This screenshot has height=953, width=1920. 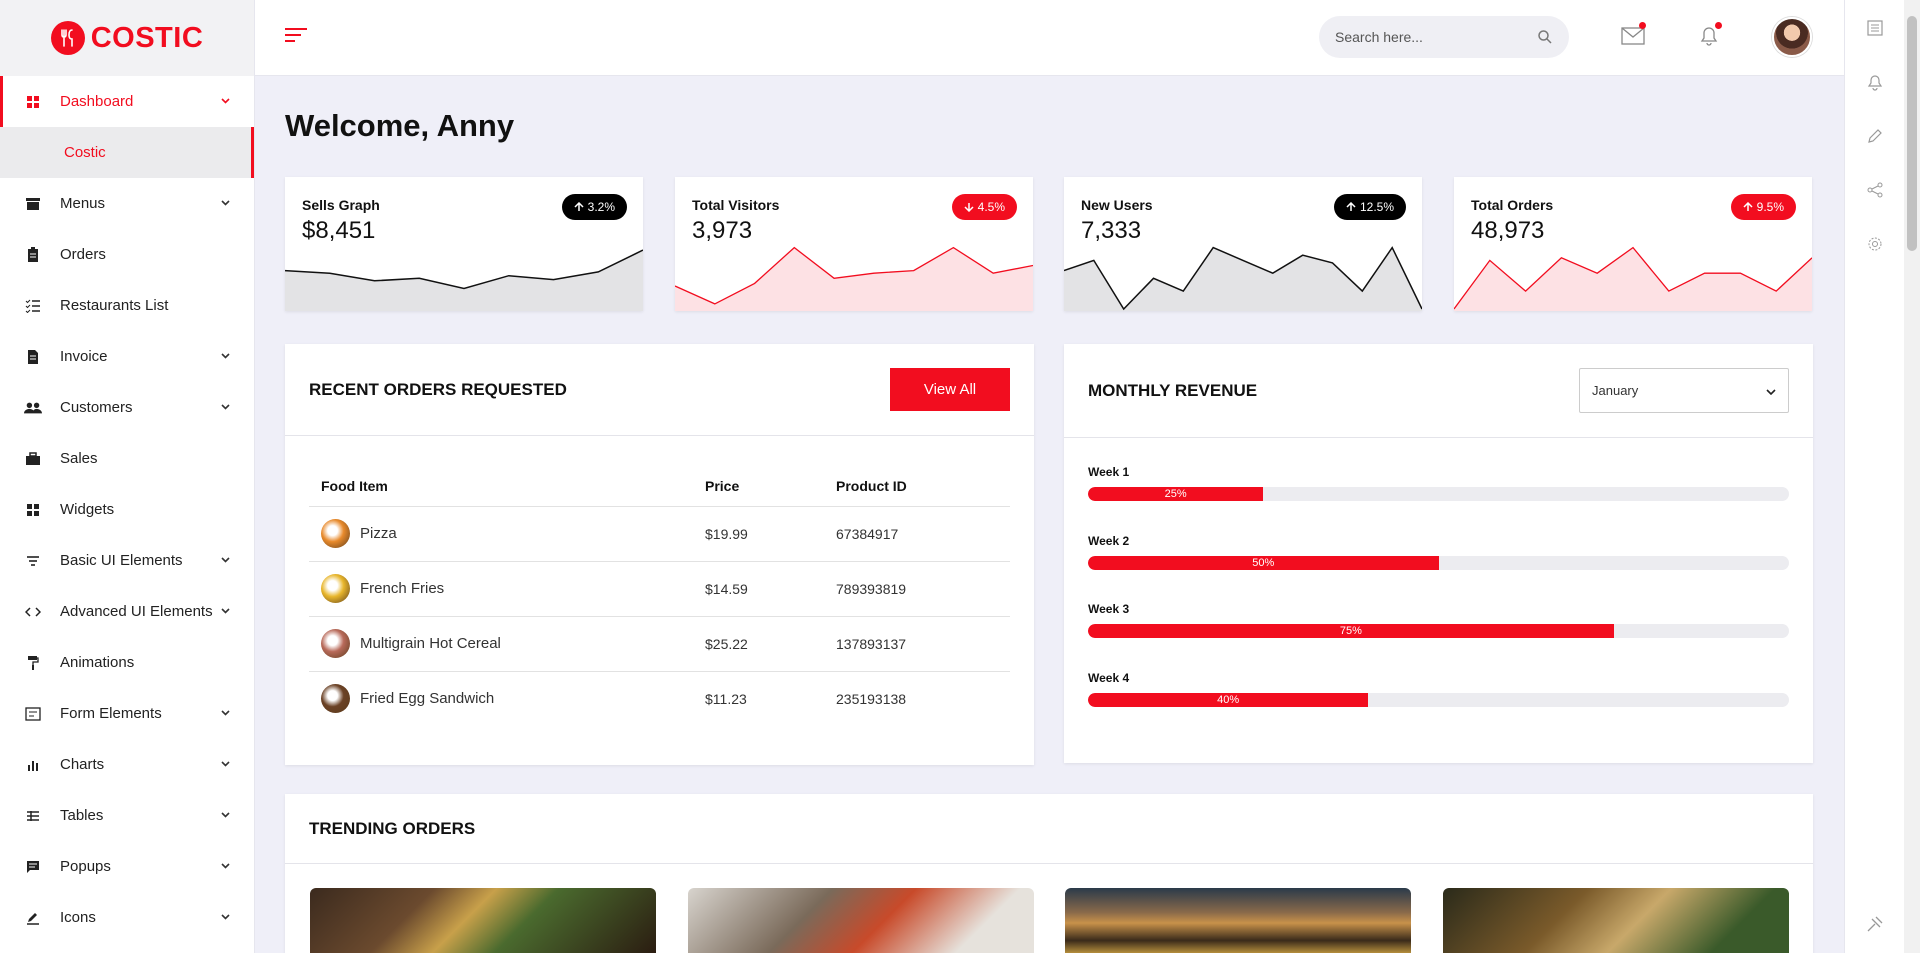 I want to click on week-label: Week 2, so click(x=1109, y=541).